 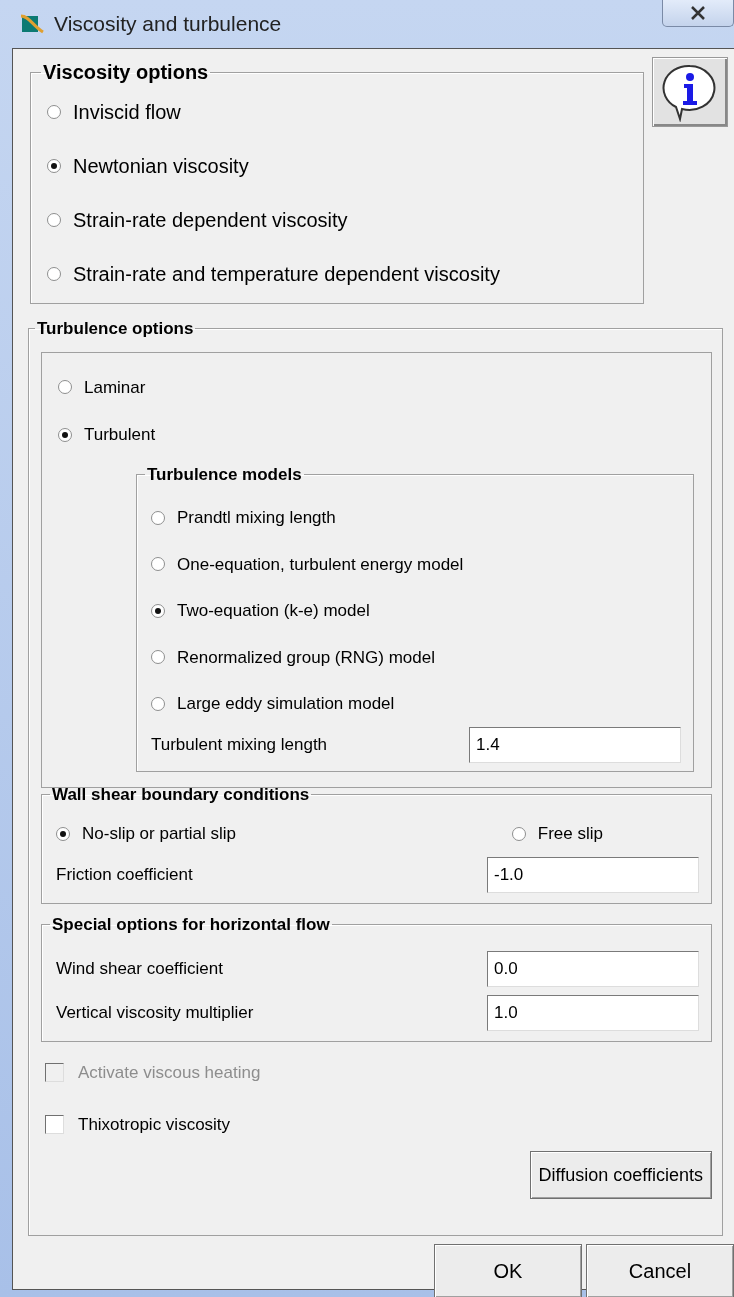 I want to click on option-label: Strain-rate dependent viscosity, so click(x=210, y=220).